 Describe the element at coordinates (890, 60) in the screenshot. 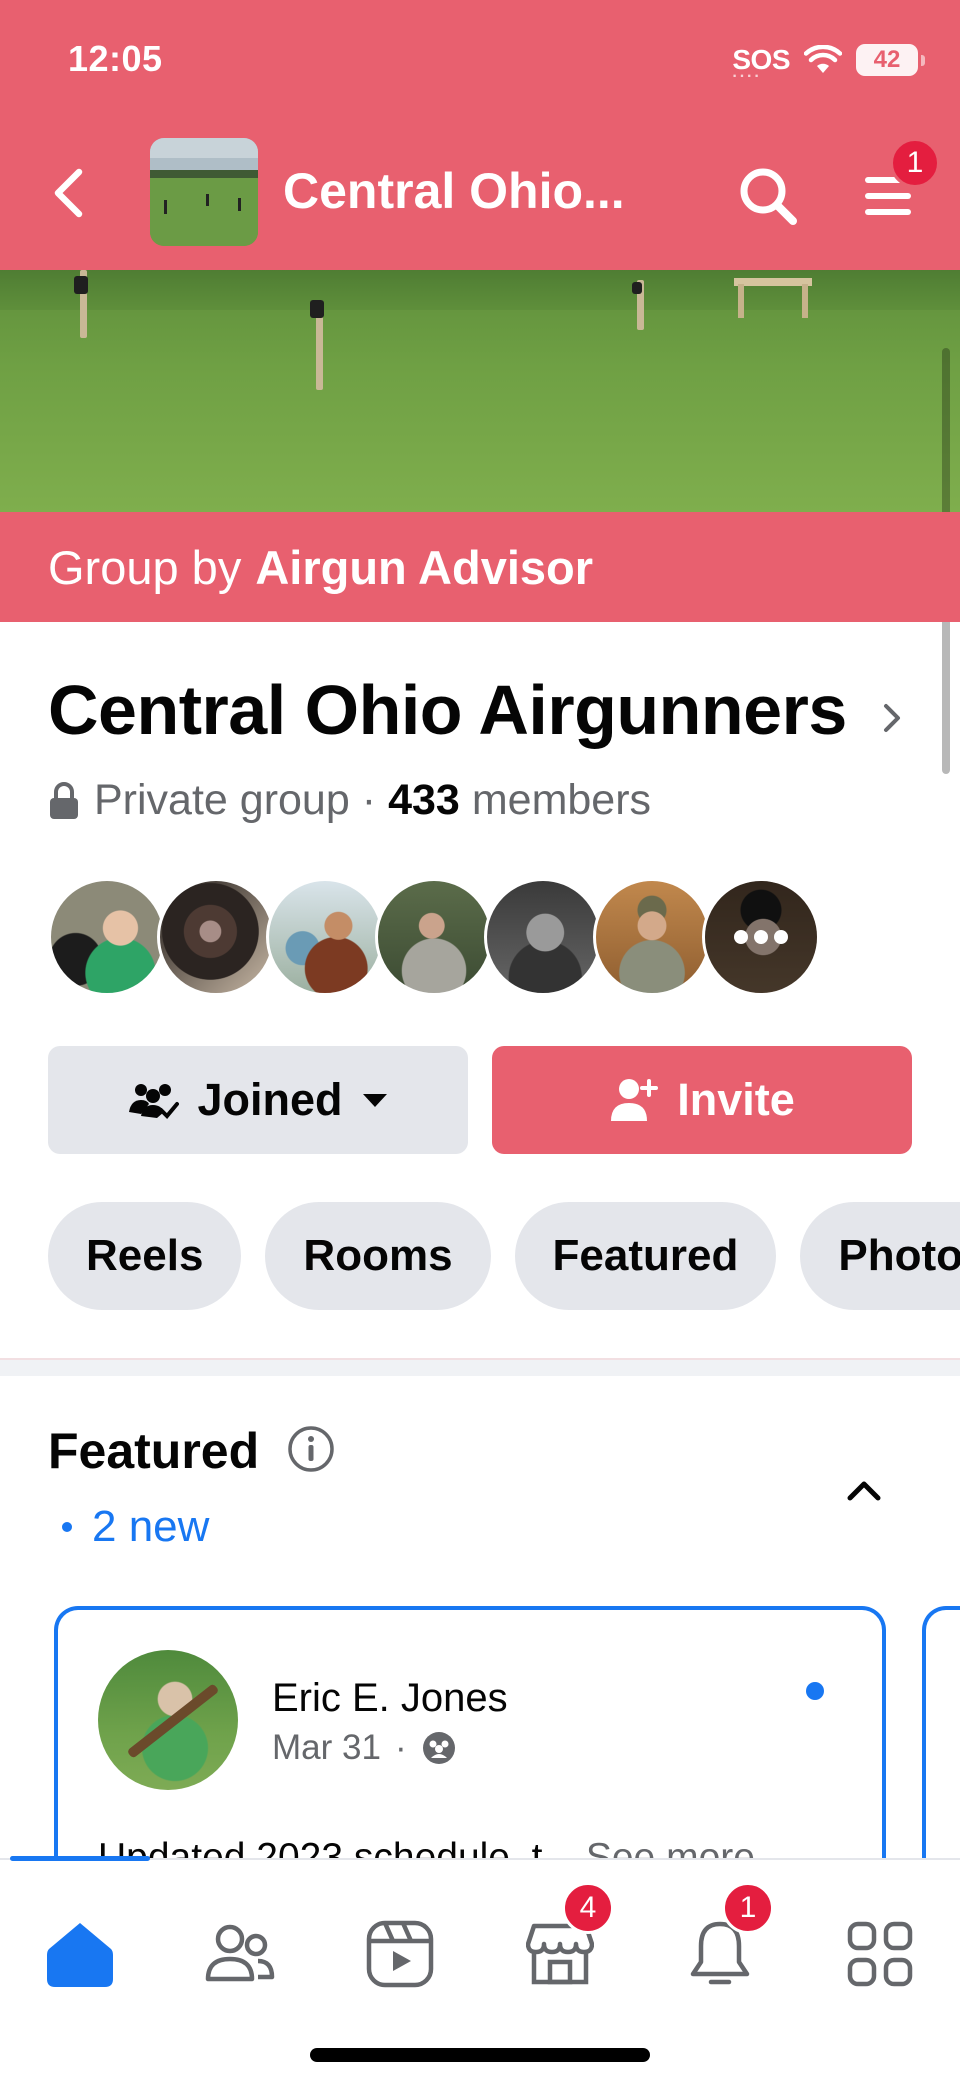

I see `battery-icon: 42` at that location.